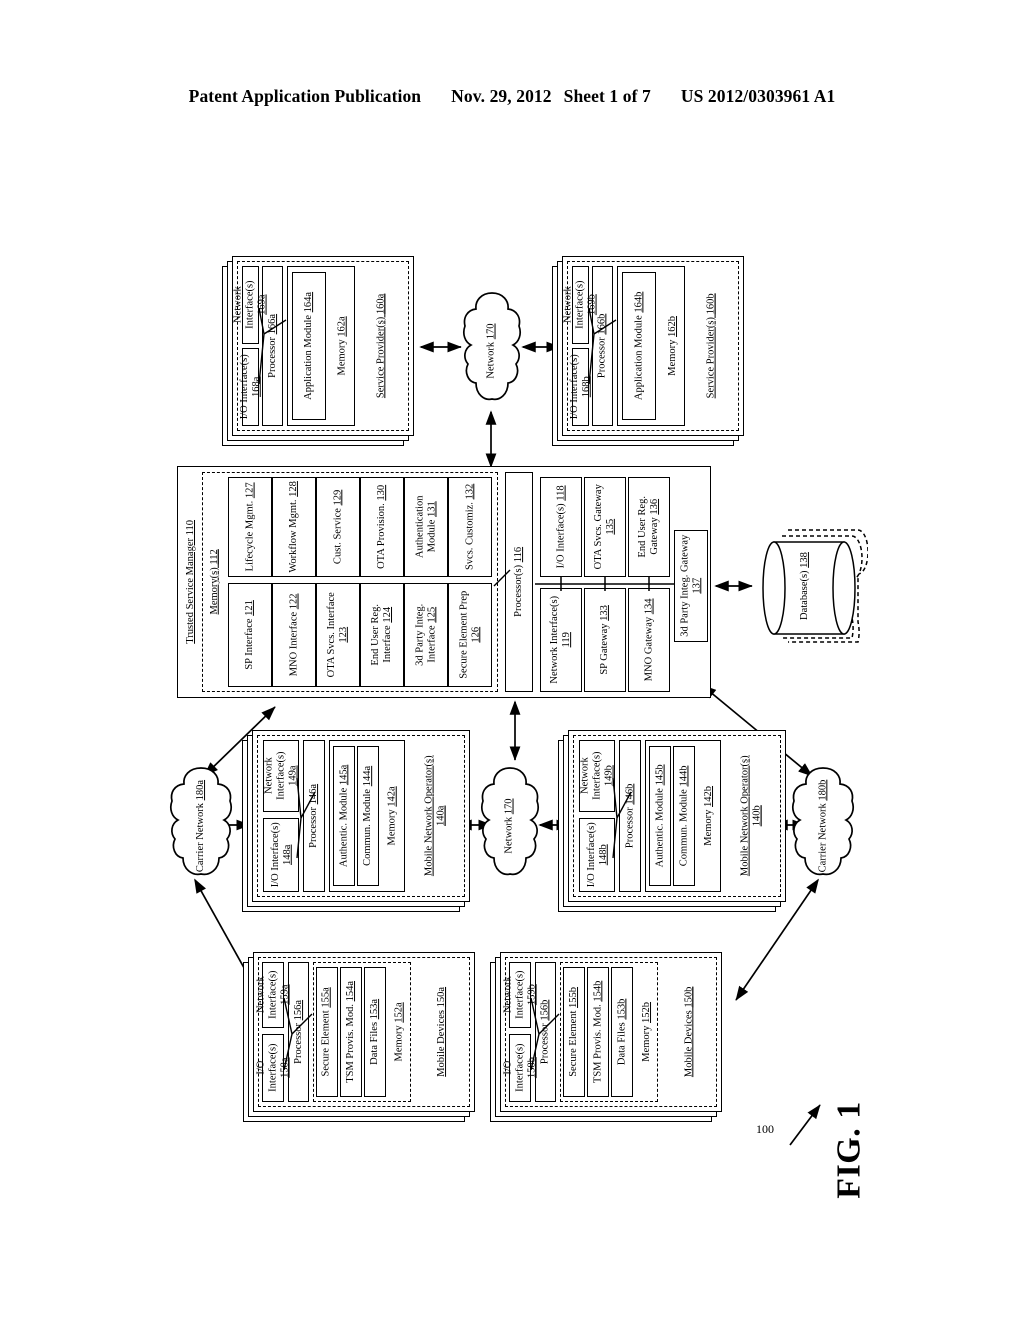 This screenshot has height=1320, width=1024. I want to click on network-170-middle-label: Network 170, so click(509, 826).